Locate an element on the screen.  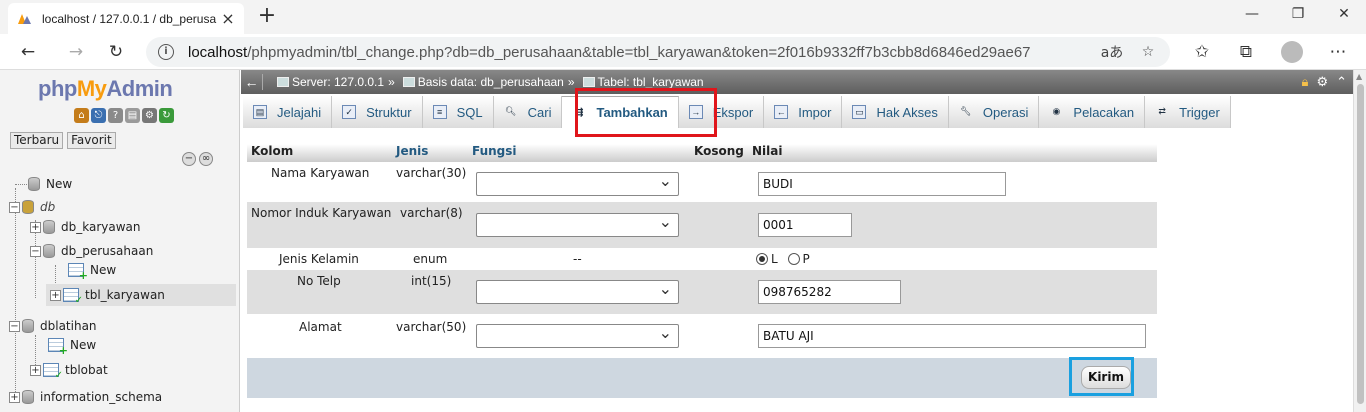
docs-icon: ? is located at coordinates (115, 115).